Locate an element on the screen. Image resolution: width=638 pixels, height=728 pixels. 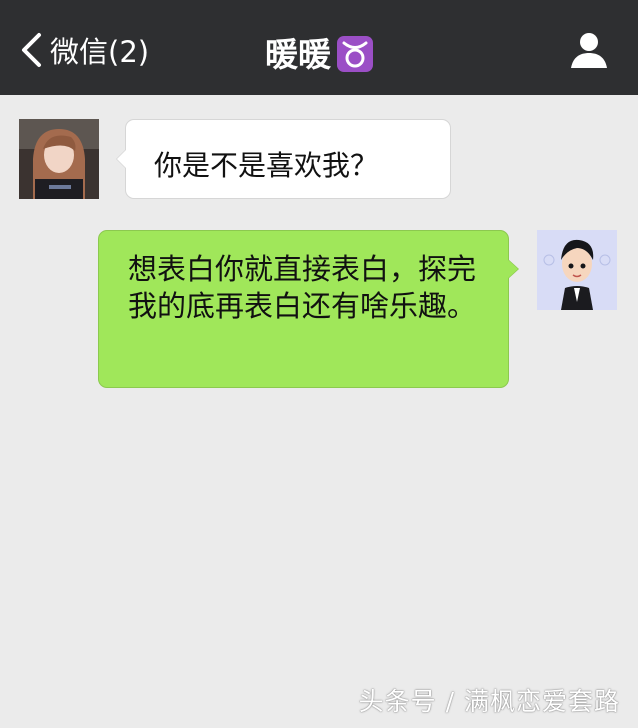
chat-header: 微信(2) 暖暖 is located at coordinates (319, 47).